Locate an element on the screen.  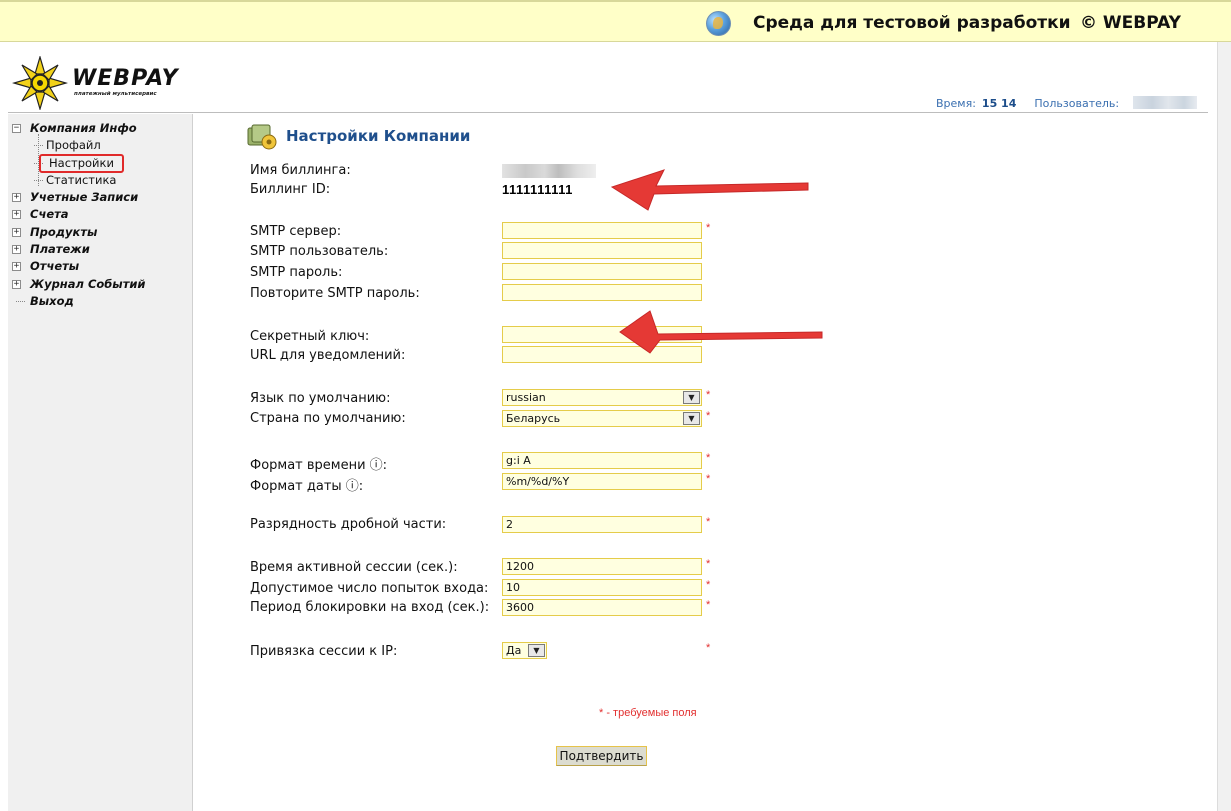
page-title: Настройки Компании is located at coordinates (378, 136).